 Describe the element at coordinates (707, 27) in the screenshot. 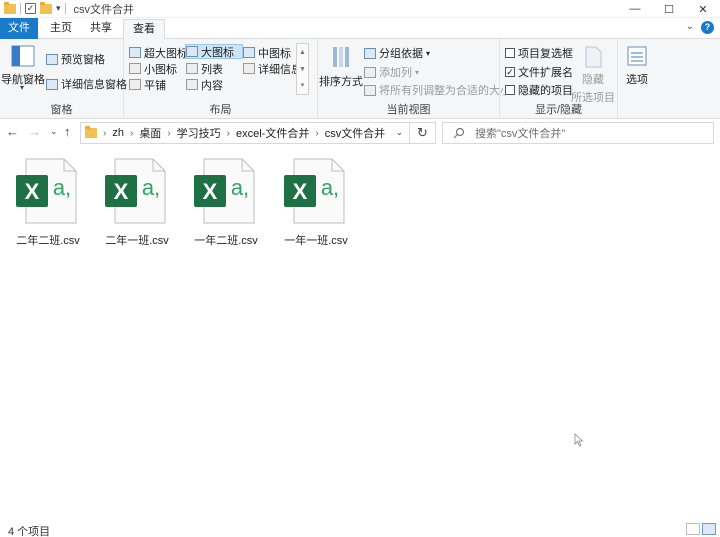

I see `help-icon: ?` at that location.